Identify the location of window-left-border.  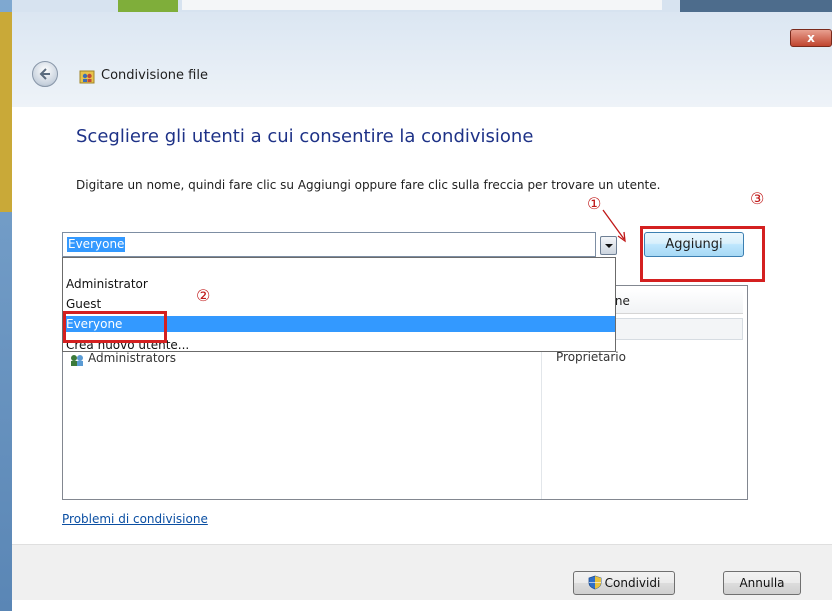
(6, 305).